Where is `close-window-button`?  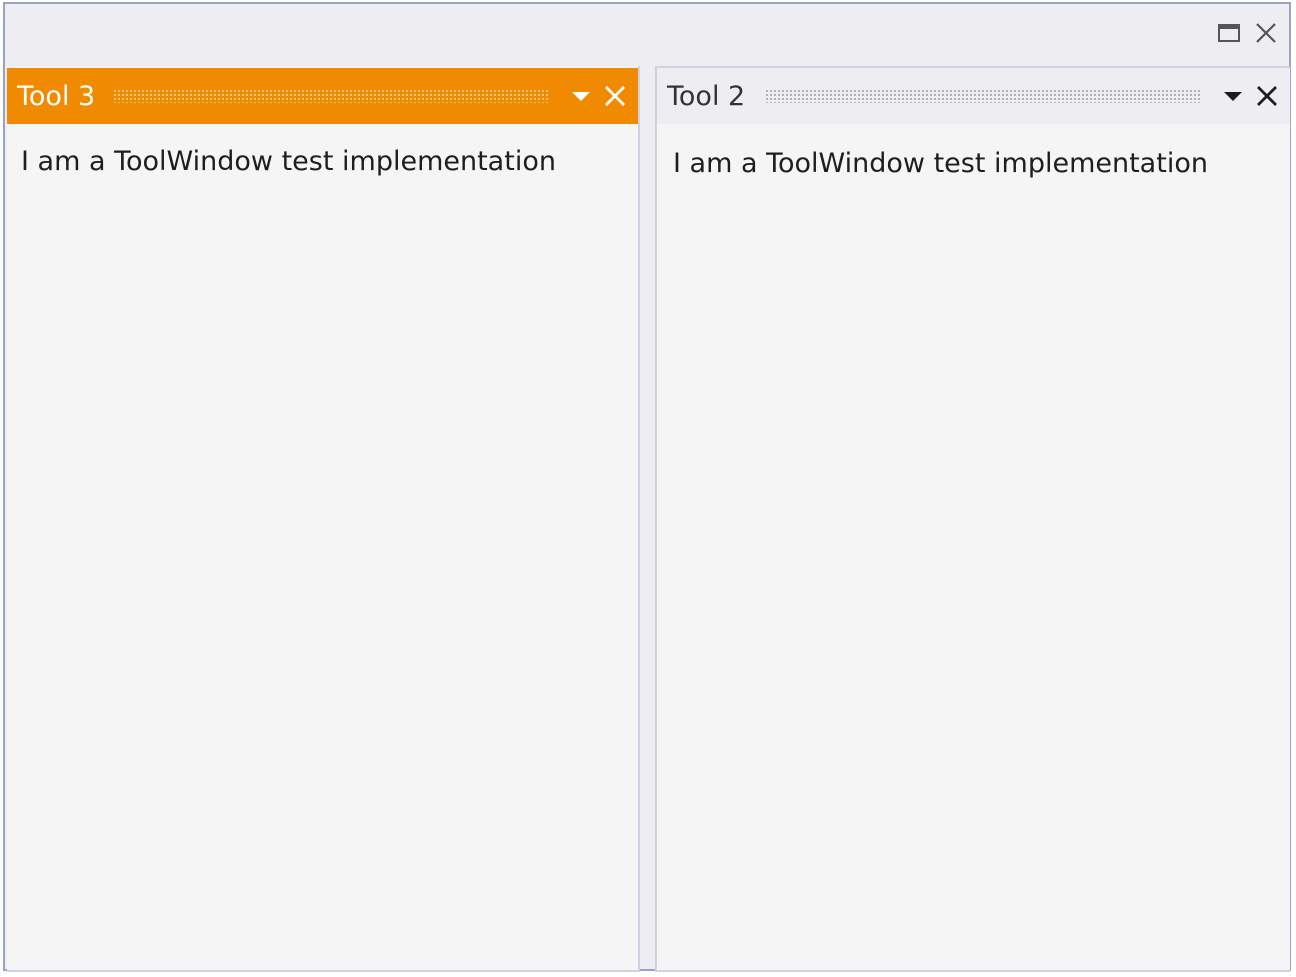 close-window-button is located at coordinates (1266, 33).